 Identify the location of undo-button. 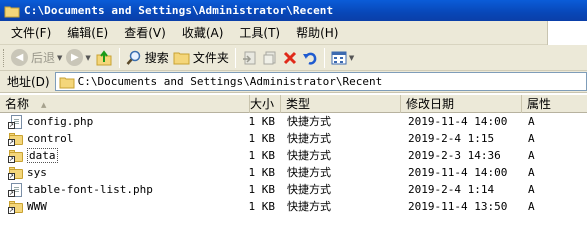
(310, 58).